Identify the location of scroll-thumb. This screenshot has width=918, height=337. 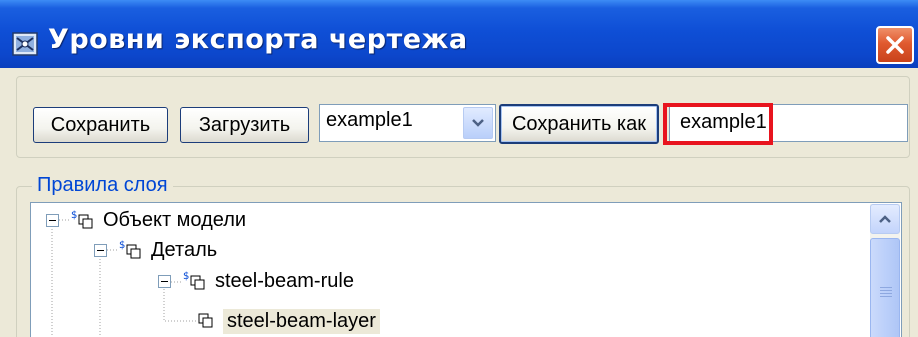
(885, 287).